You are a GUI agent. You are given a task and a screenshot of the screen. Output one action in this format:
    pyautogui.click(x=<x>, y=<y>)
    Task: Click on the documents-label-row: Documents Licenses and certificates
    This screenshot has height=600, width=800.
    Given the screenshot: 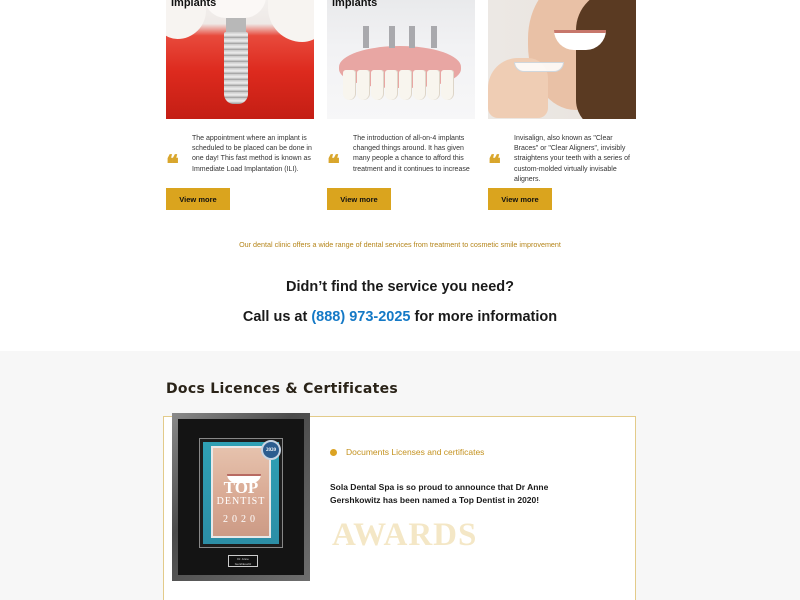 What is the action you would take?
    pyautogui.click(x=407, y=452)
    